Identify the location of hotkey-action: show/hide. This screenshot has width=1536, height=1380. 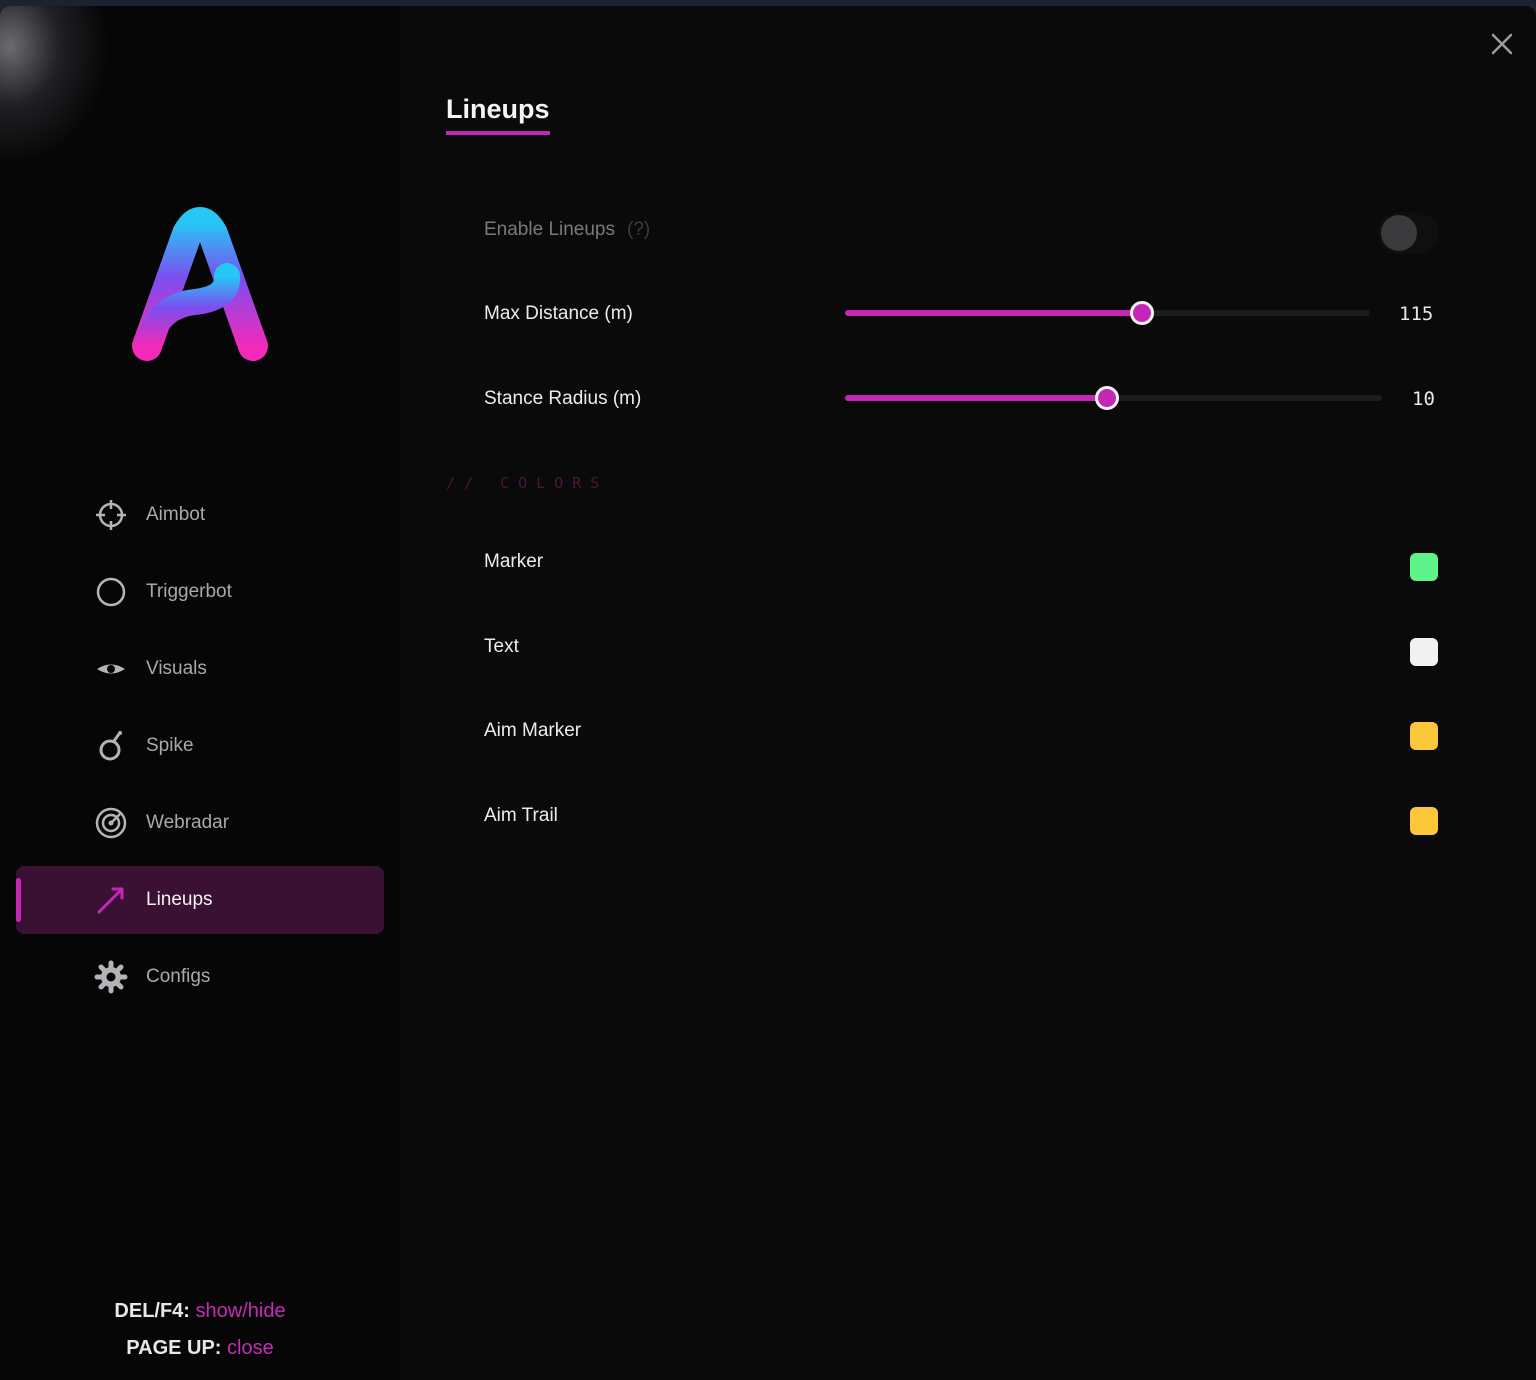
(240, 1311).